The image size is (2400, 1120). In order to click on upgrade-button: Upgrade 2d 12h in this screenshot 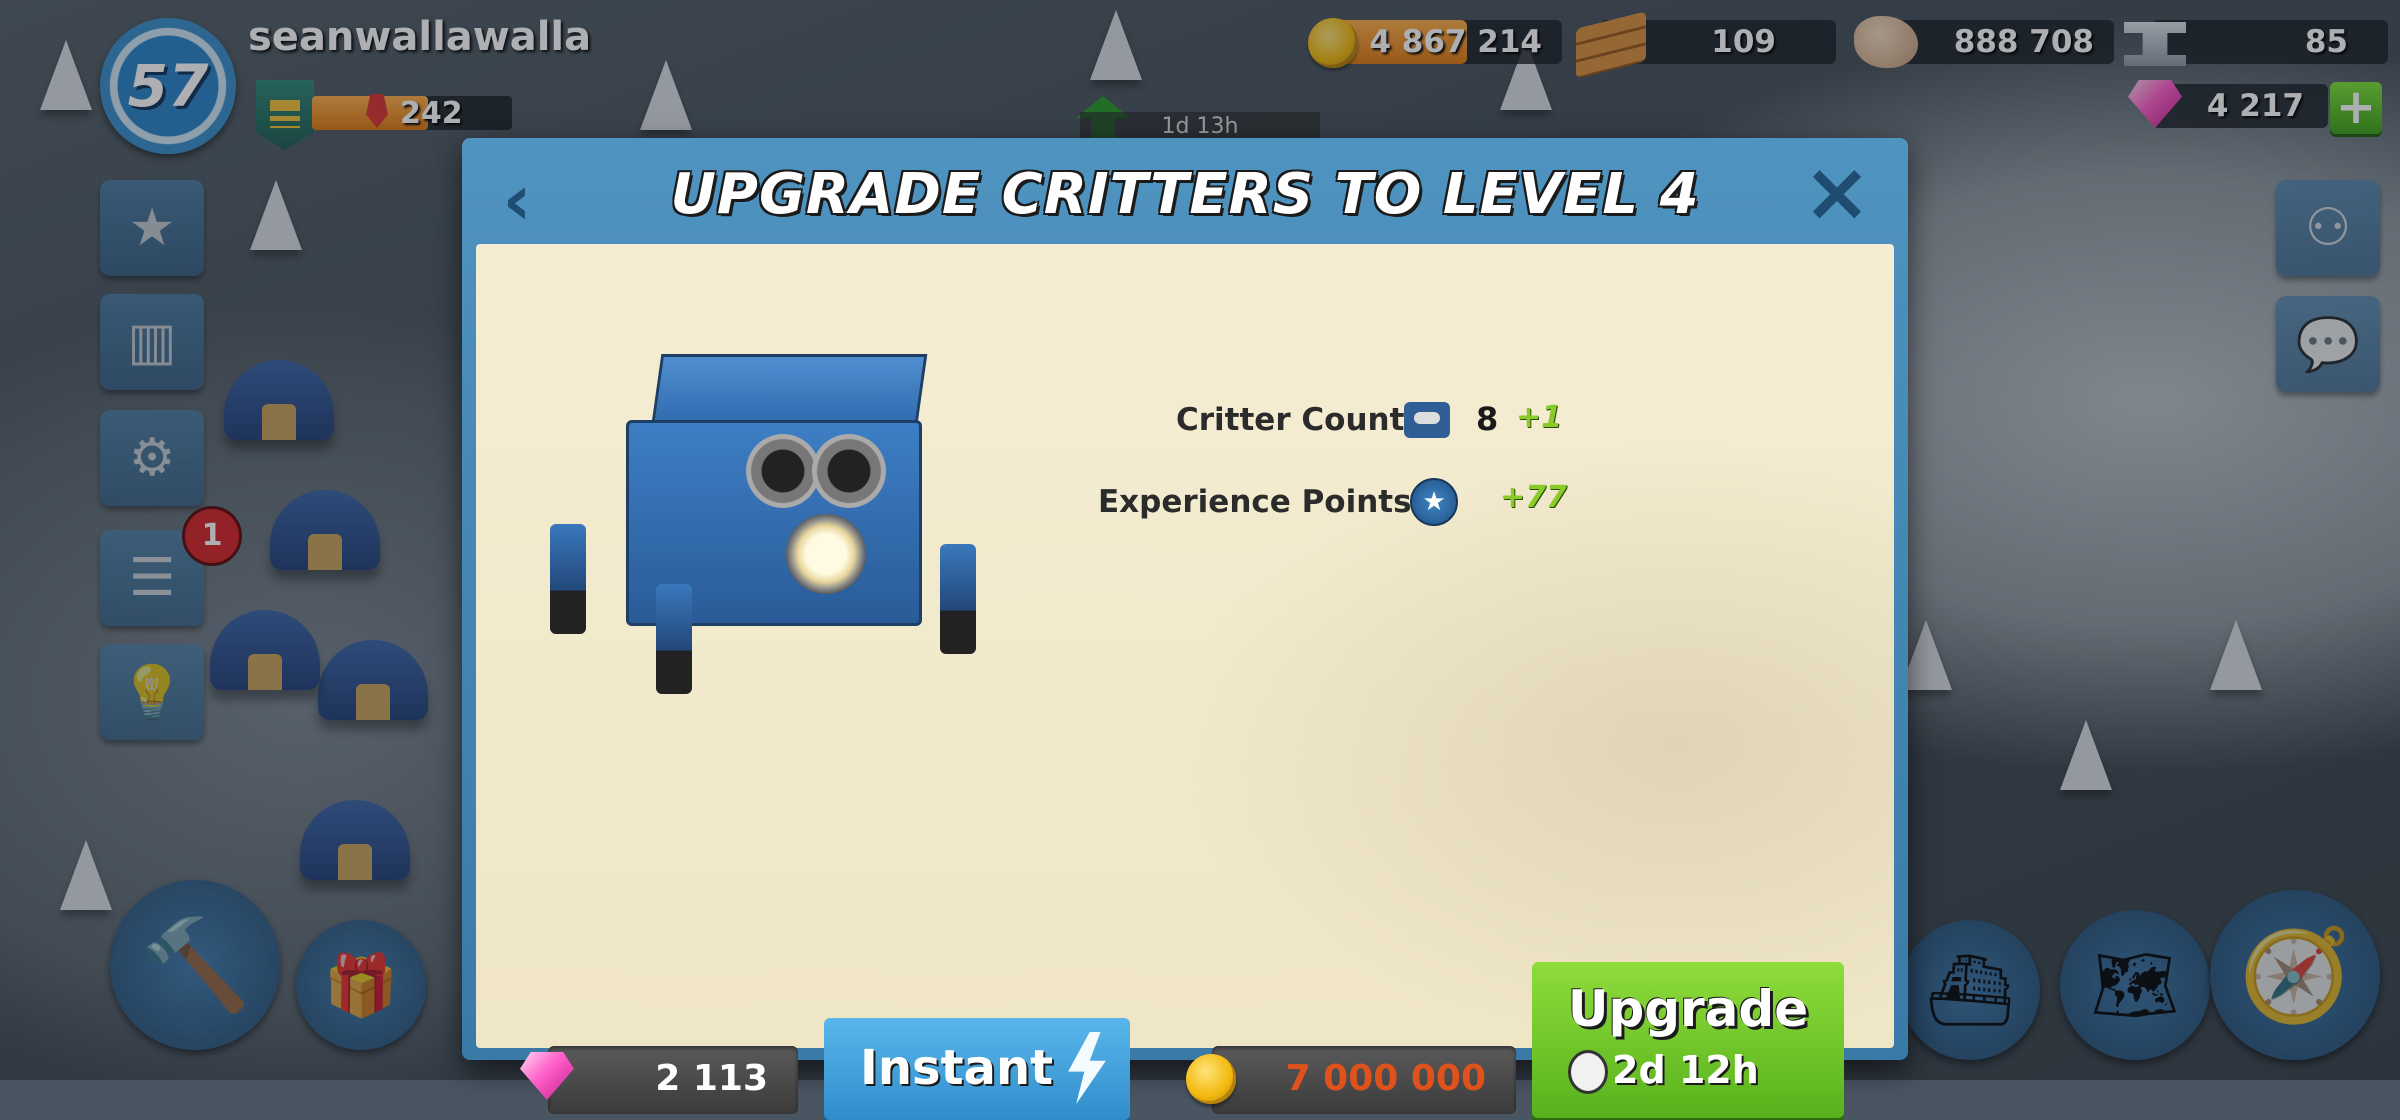, I will do `click(1688, 1040)`.